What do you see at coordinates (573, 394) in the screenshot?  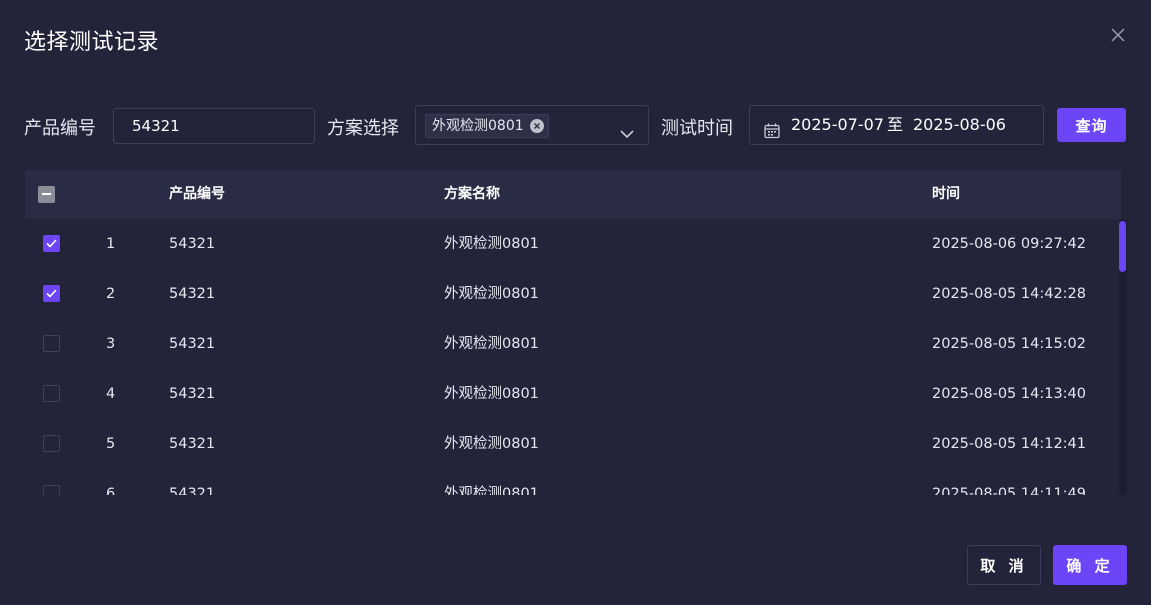 I see `table-row: 4 54321 外观检测0801 2025-08-05 14:13:40` at bounding box center [573, 394].